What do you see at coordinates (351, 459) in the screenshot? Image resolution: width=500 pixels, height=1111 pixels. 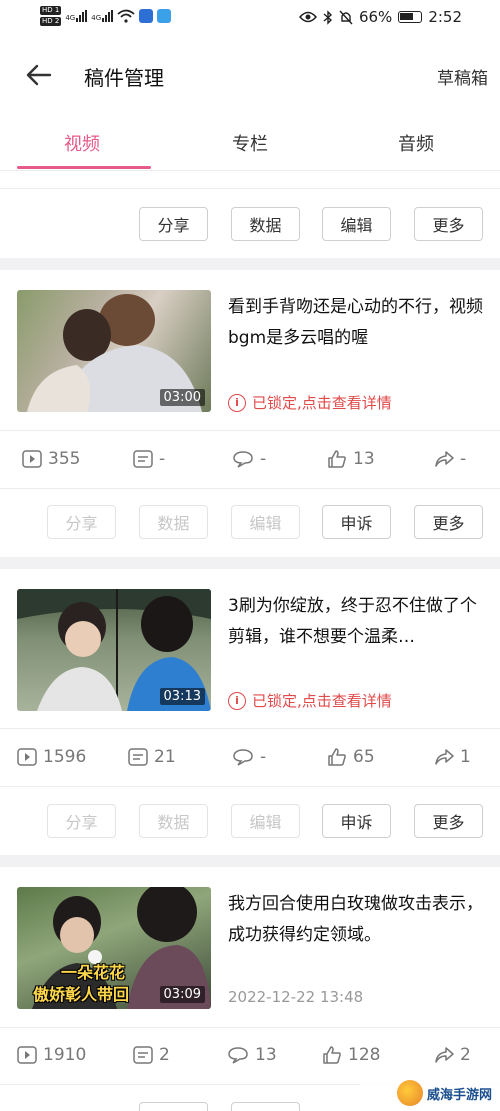 I see `like-count: 13` at bounding box center [351, 459].